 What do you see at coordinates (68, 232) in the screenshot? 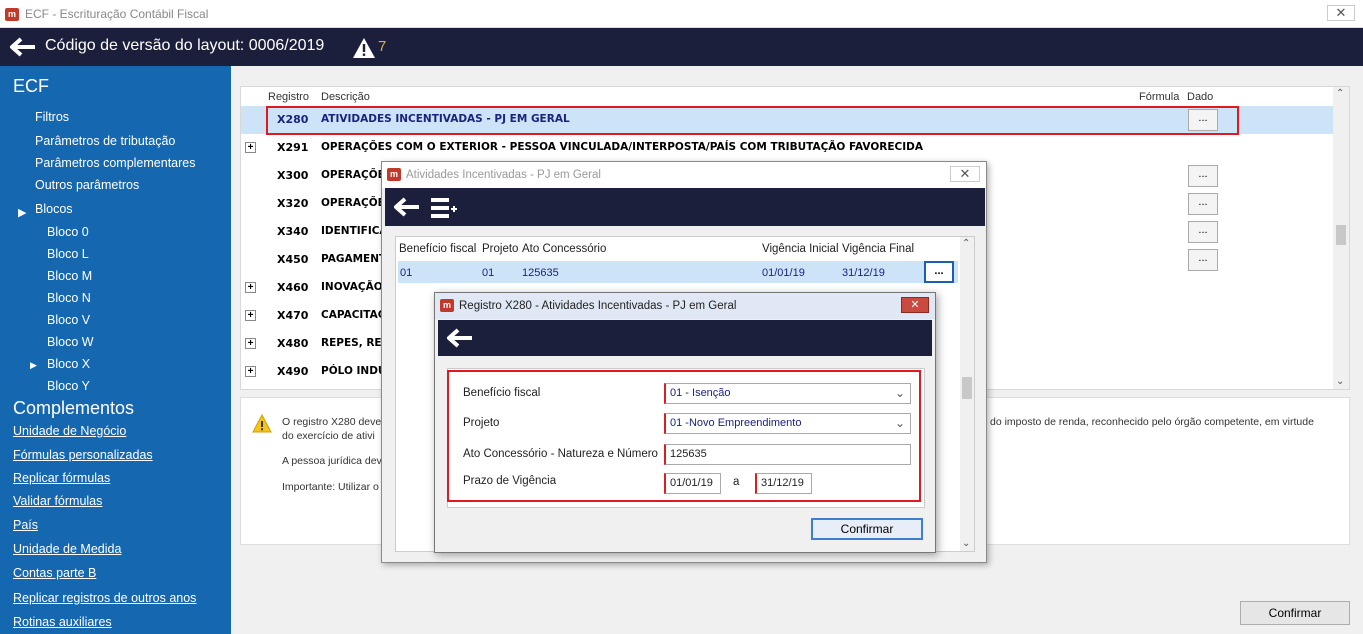
I see `sidebar-item-bloco-0: Bloco 0` at bounding box center [68, 232].